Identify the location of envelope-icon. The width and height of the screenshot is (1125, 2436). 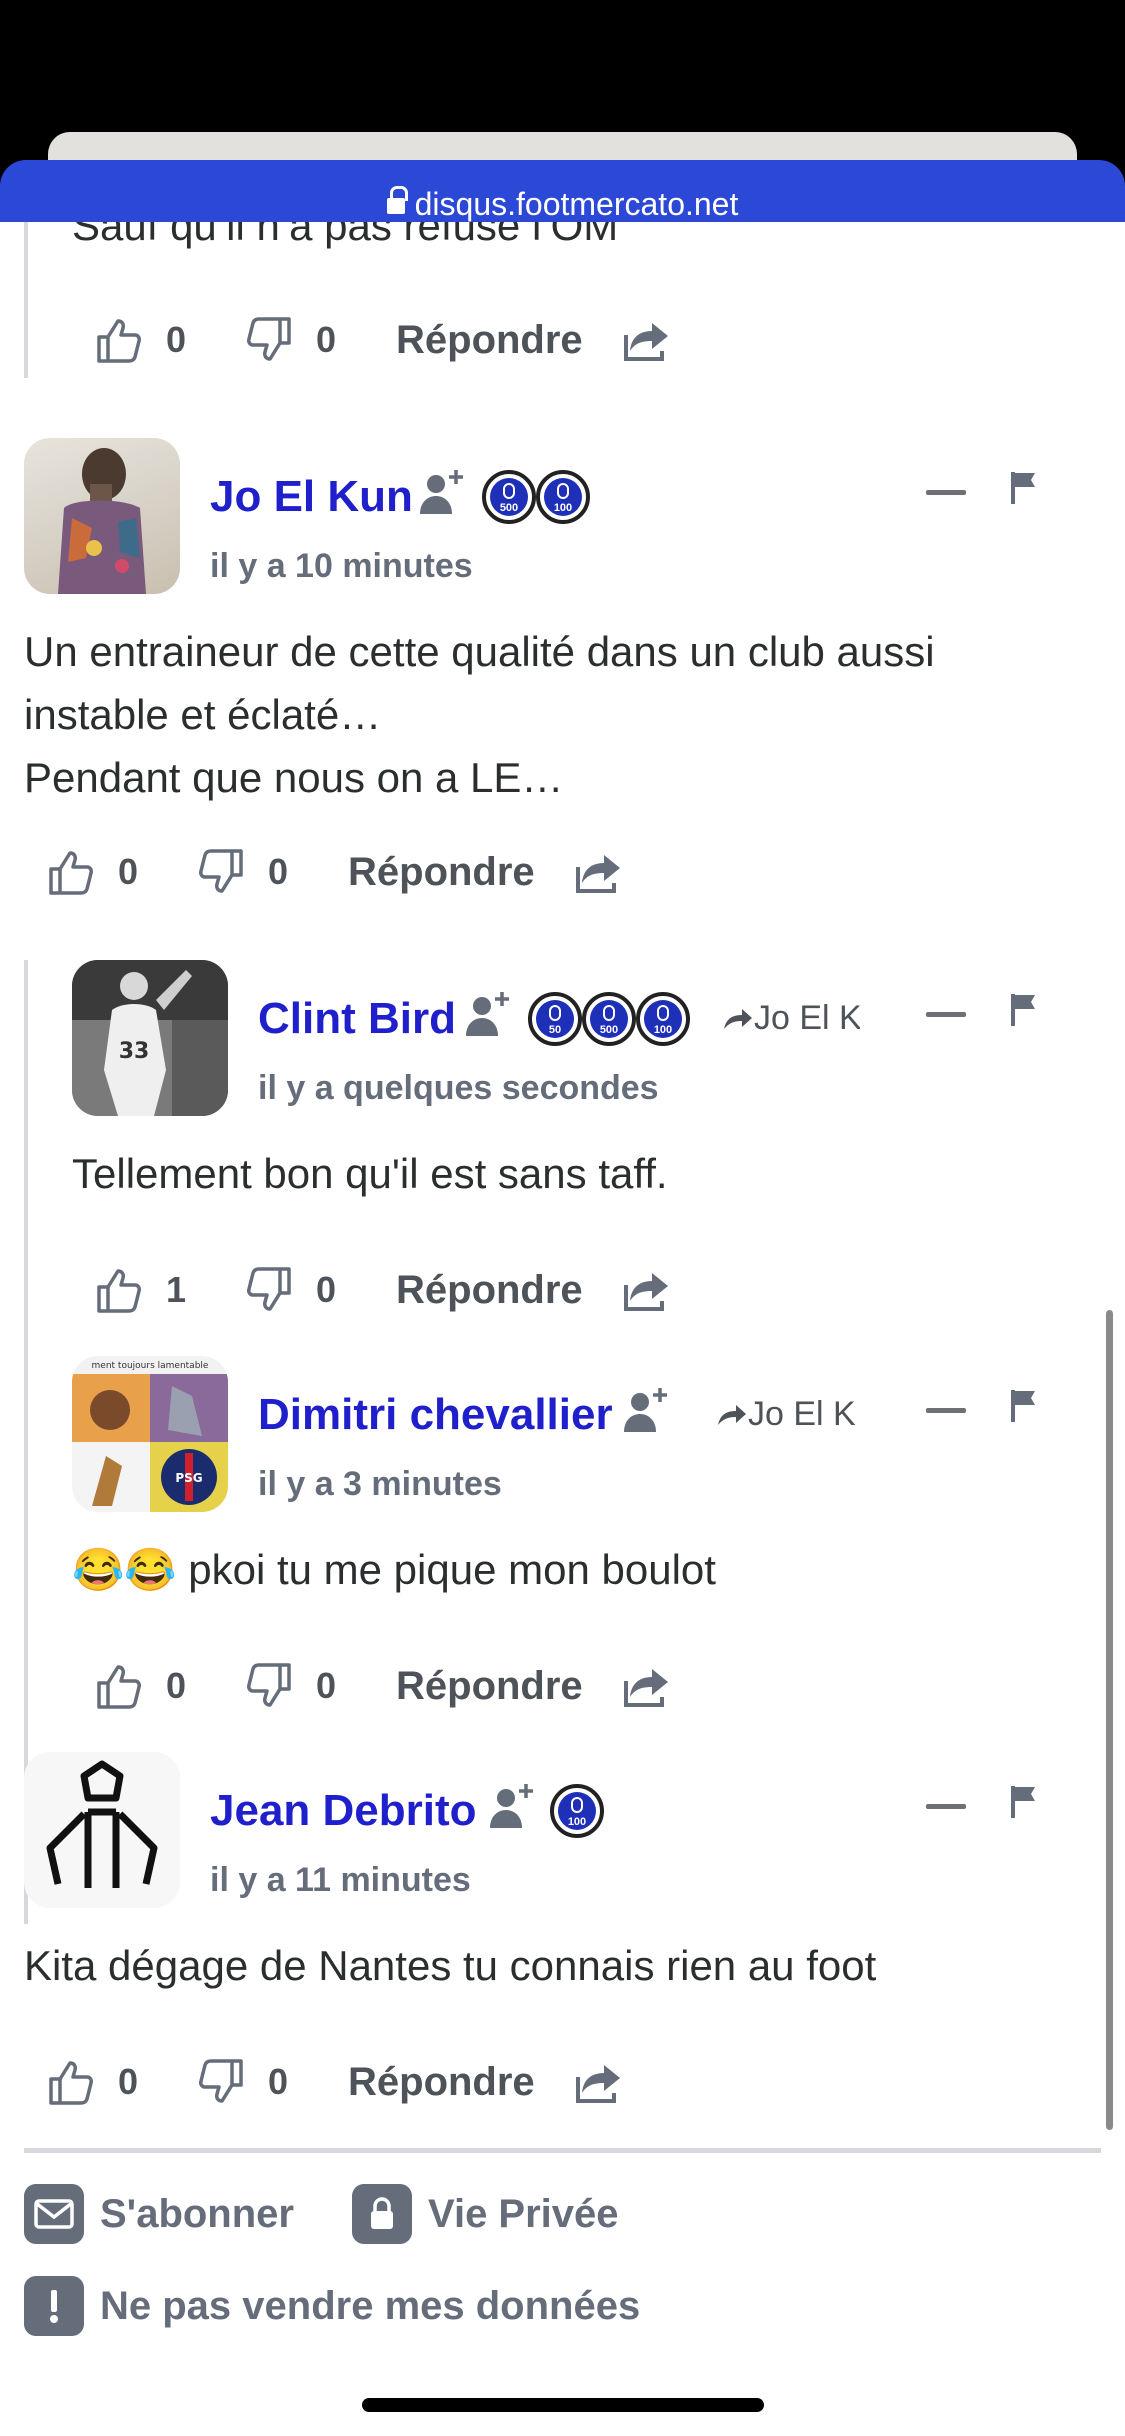
(54, 2214).